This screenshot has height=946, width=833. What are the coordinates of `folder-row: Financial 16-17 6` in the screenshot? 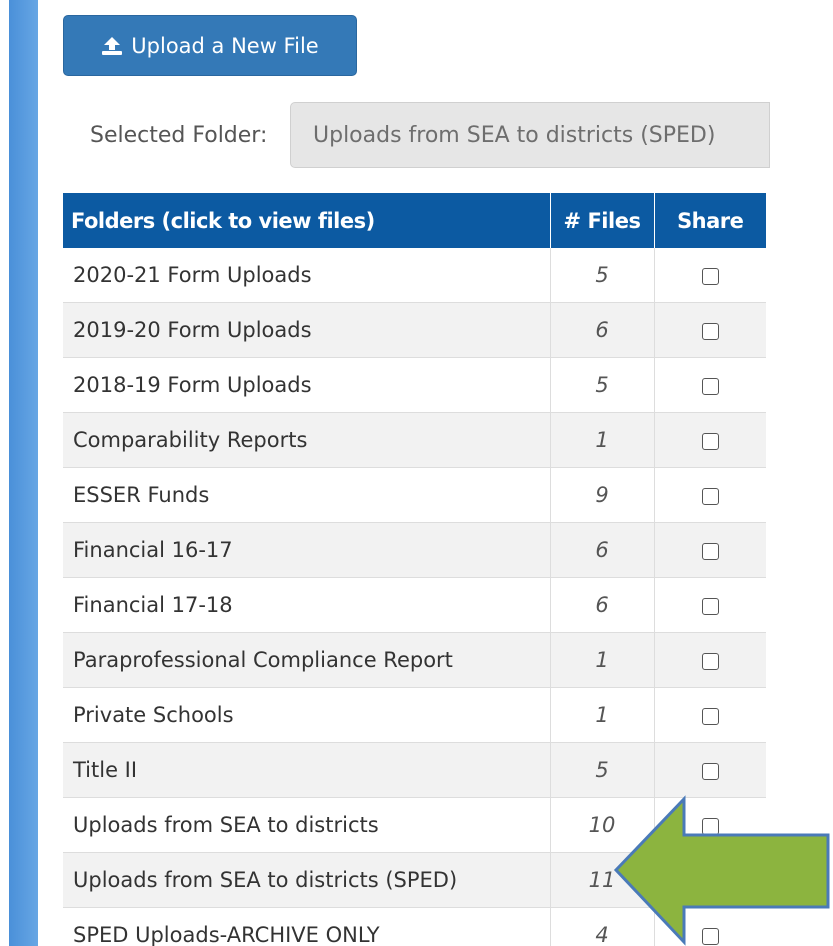 It's located at (414, 550).